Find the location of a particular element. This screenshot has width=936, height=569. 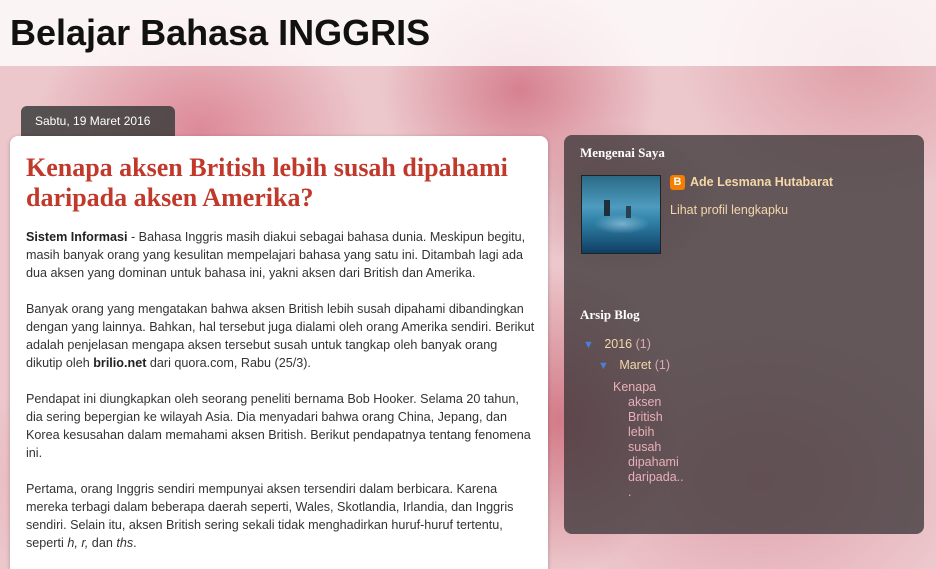

post-date: Sabtu, 19 Maret 2016 is located at coordinates (93, 121).